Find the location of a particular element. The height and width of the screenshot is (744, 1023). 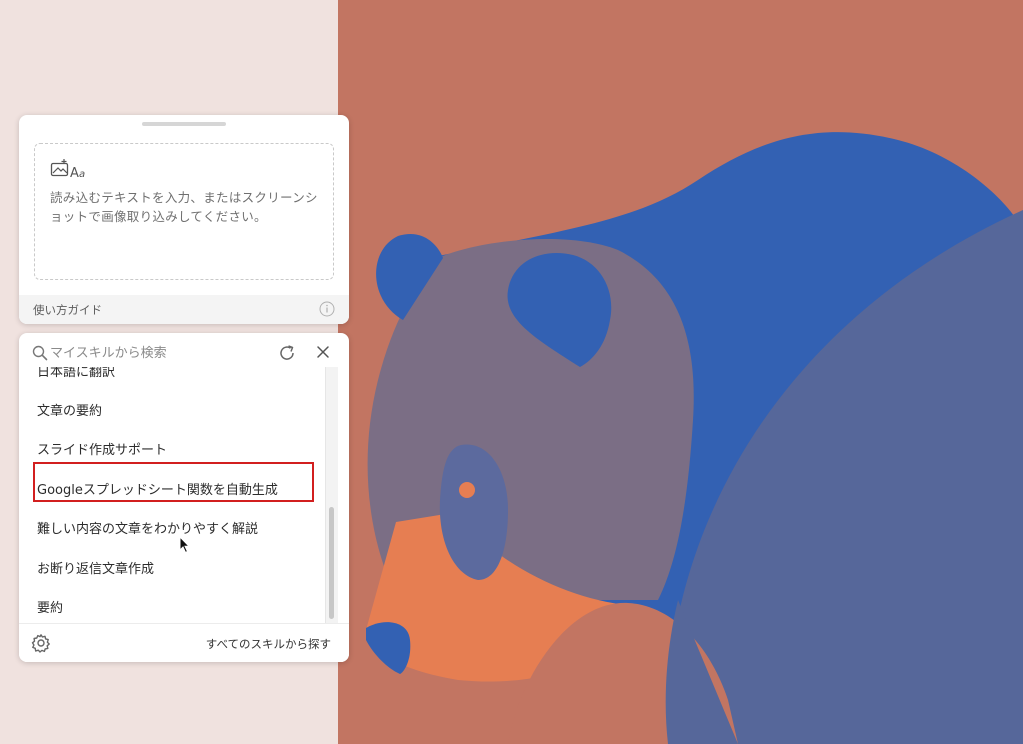

svg-text: A is located at coordinates (74, 173).